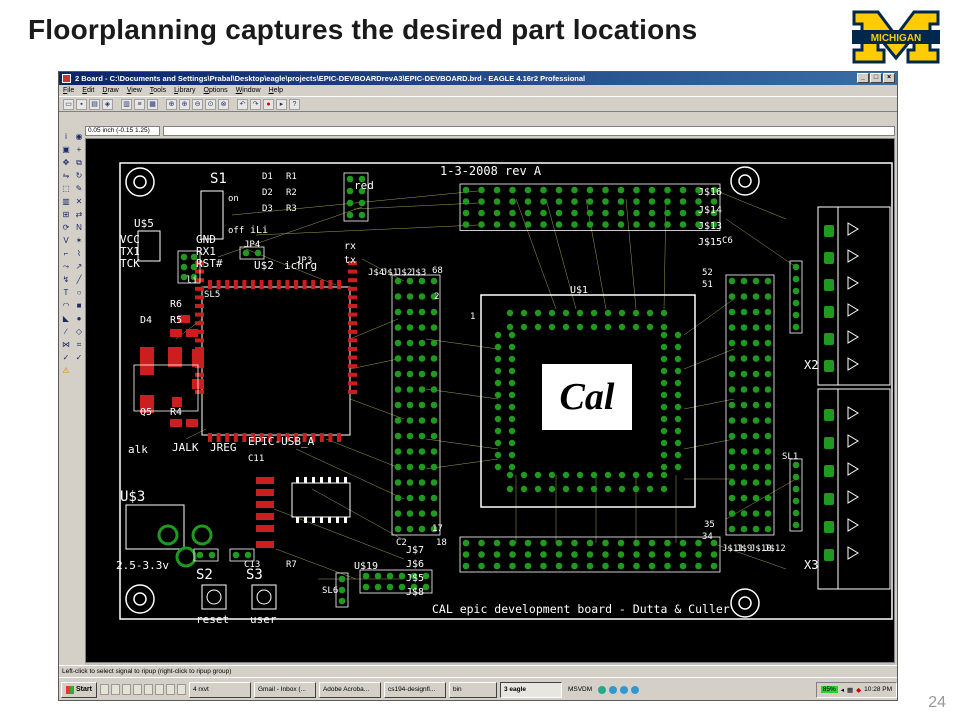  Describe the element at coordinates (79, 215) in the screenshot. I see `pinswap-icon: ⇄` at that location.